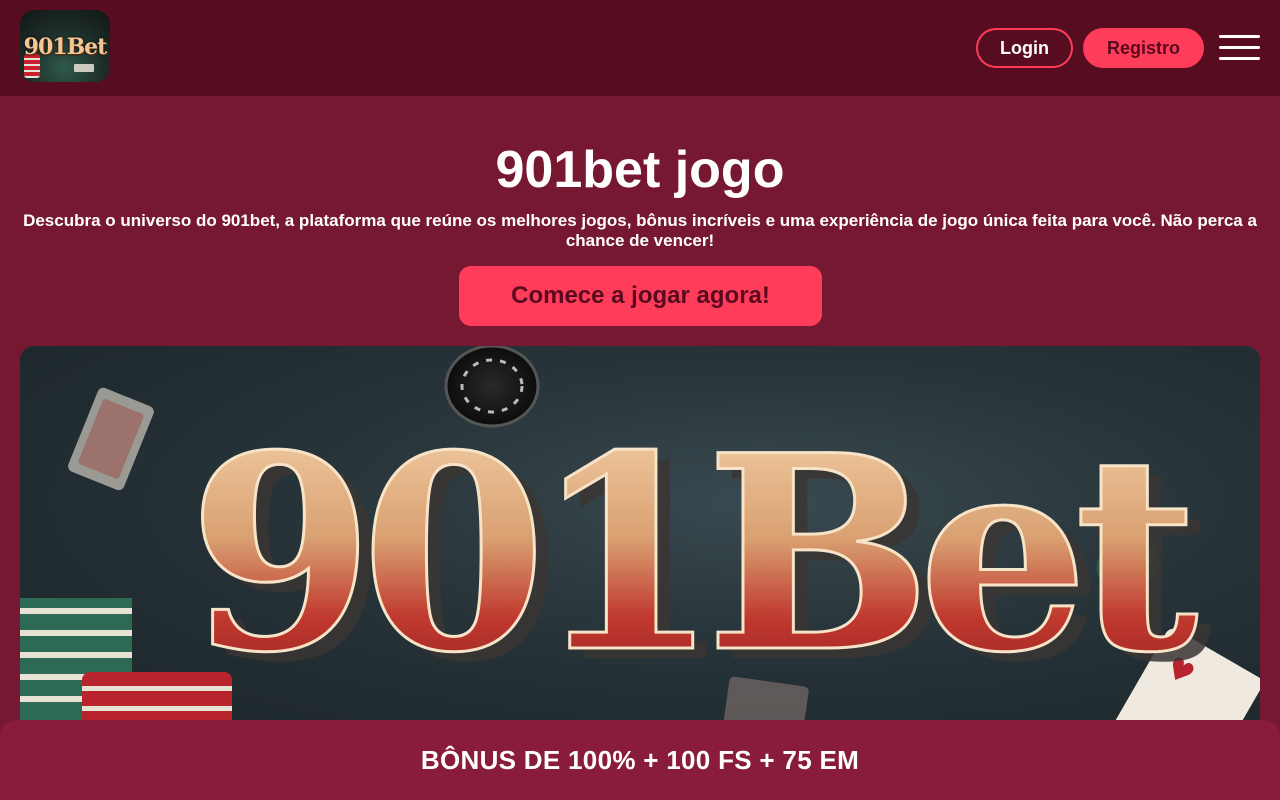  What do you see at coordinates (1024, 48) in the screenshot?
I see `login-button: Login` at bounding box center [1024, 48].